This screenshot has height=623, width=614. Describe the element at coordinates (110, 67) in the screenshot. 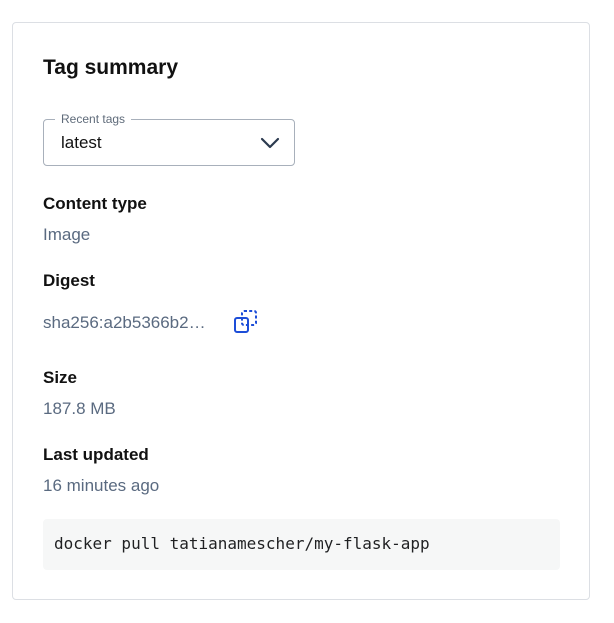

I see `card-title: Tag summary` at that location.